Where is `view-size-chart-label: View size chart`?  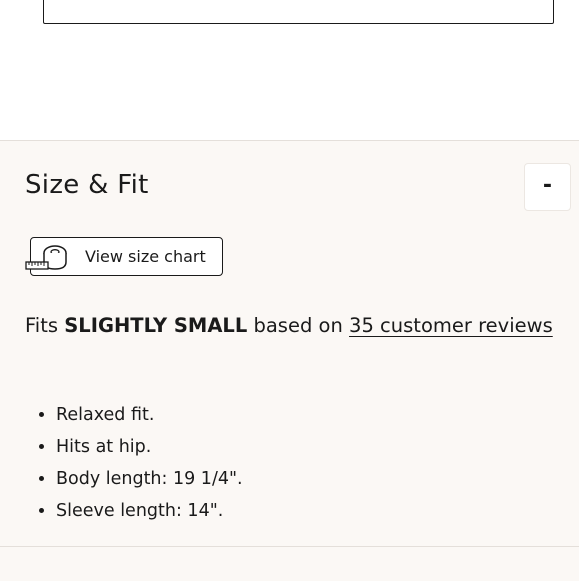 view-size-chart-label: View size chart is located at coordinates (145, 256).